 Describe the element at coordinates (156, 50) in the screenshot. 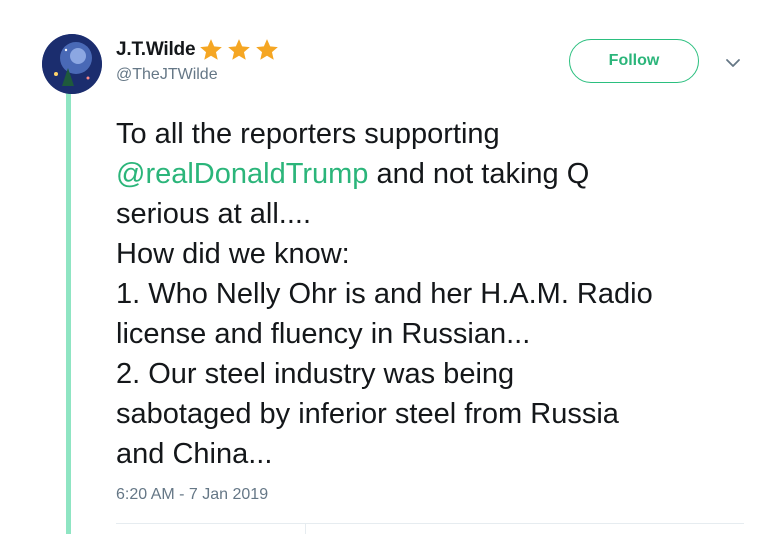

I see `display-name: J.T.Wilde` at that location.